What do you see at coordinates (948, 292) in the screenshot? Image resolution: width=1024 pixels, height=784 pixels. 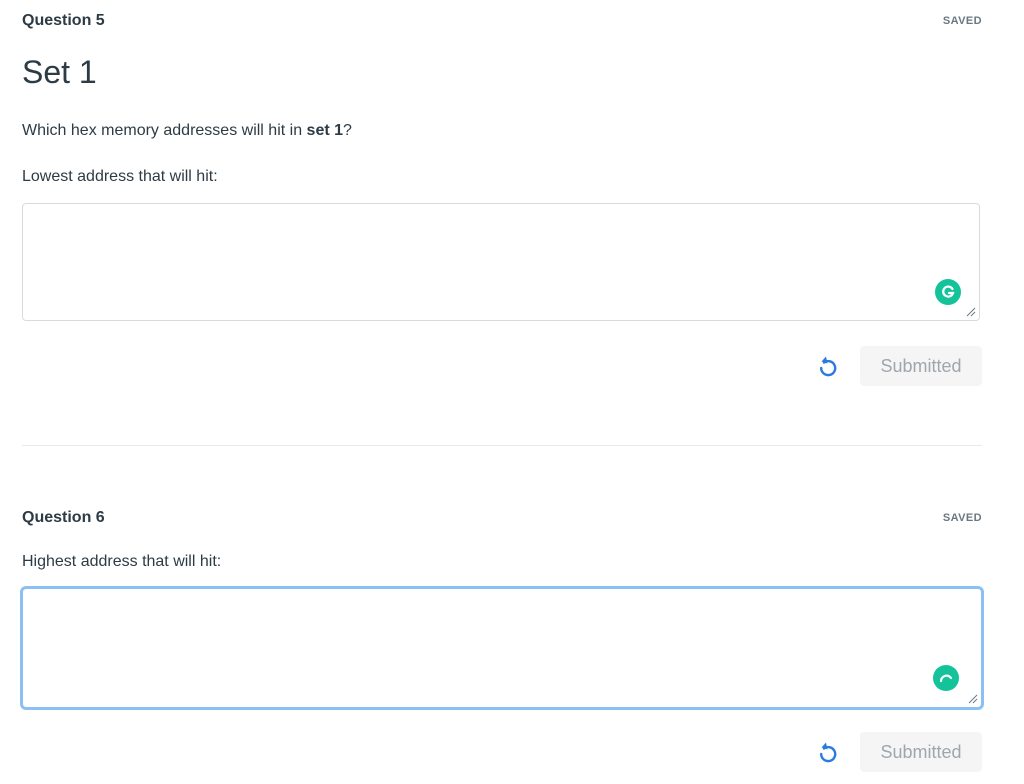 I see `grammarly-icon` at bounding box center [948, 292].